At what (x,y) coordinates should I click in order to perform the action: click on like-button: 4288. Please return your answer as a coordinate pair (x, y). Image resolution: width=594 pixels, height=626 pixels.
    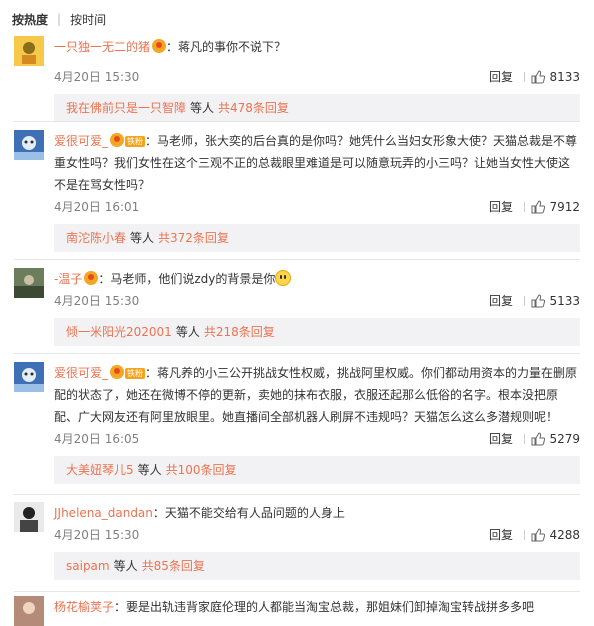
    Looking at the image, I should click on (555, 535).